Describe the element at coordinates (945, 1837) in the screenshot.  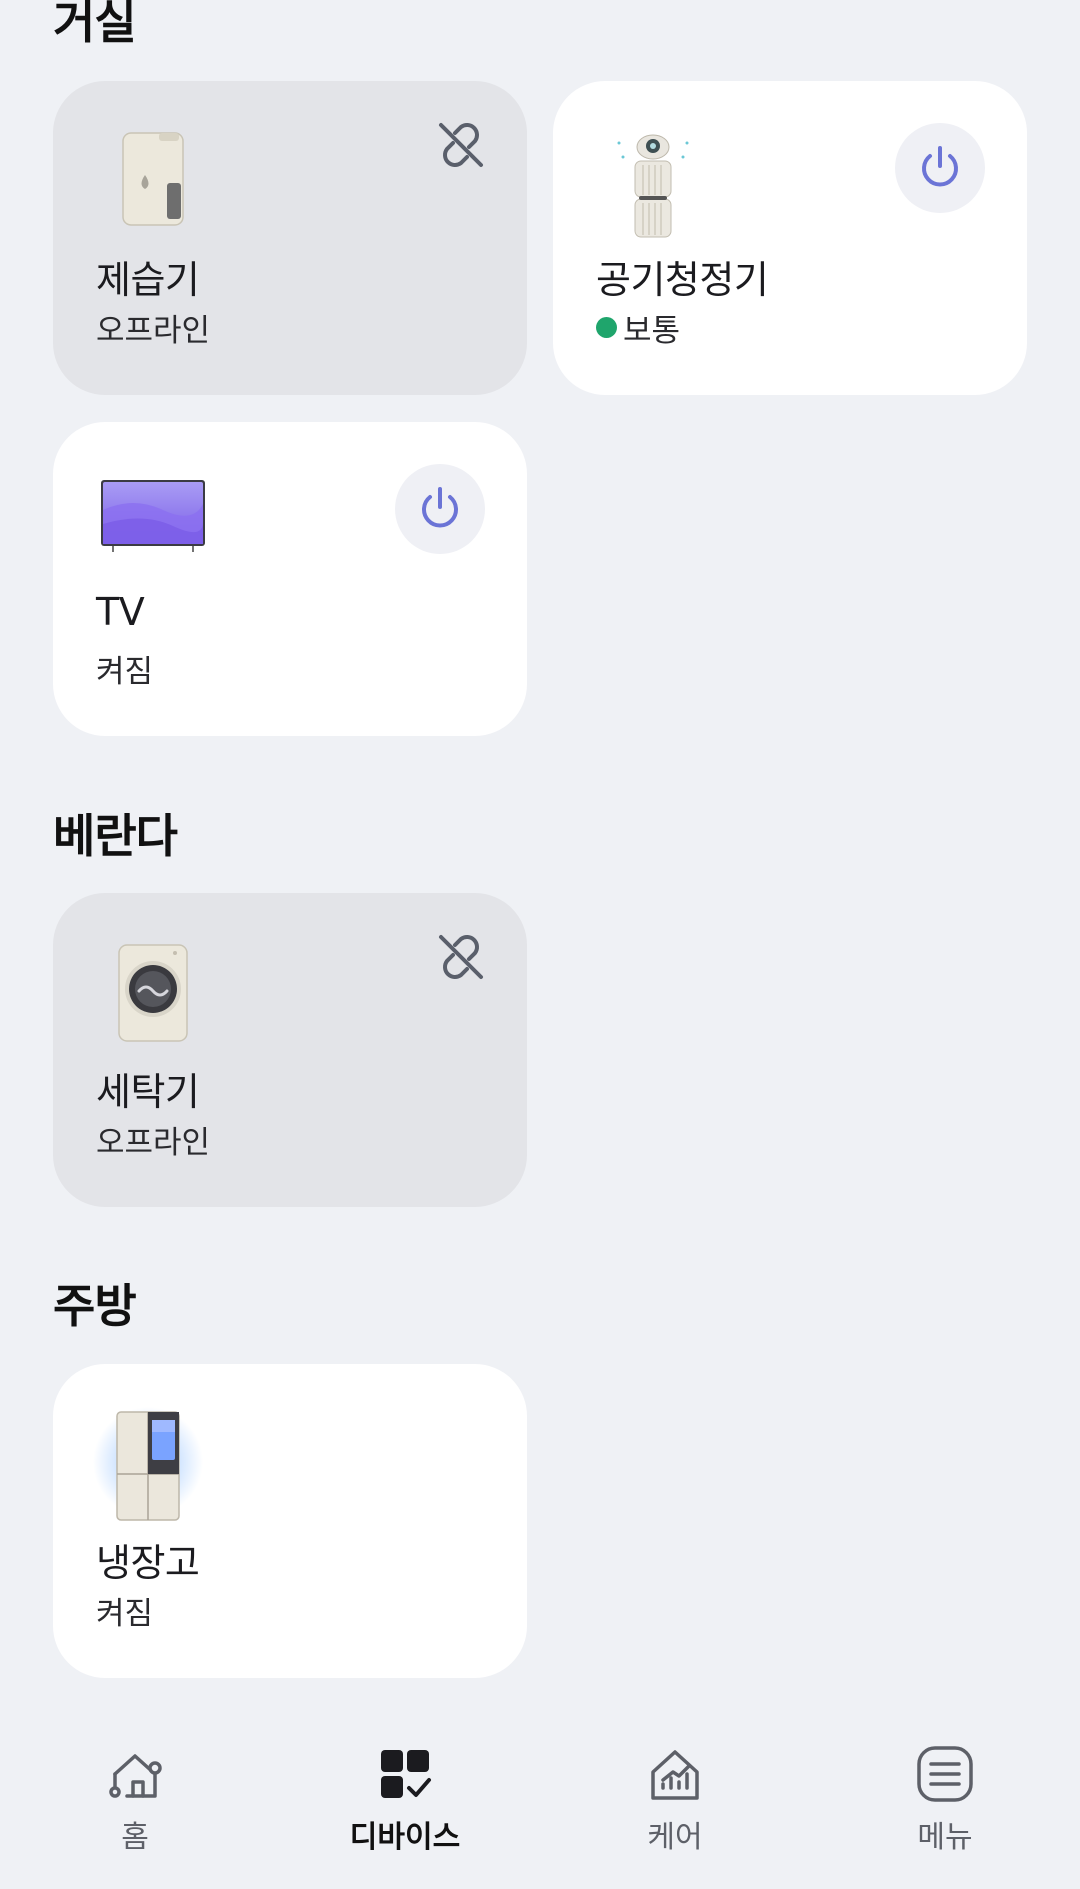
I see `nav-label: 메뉴` at that location.